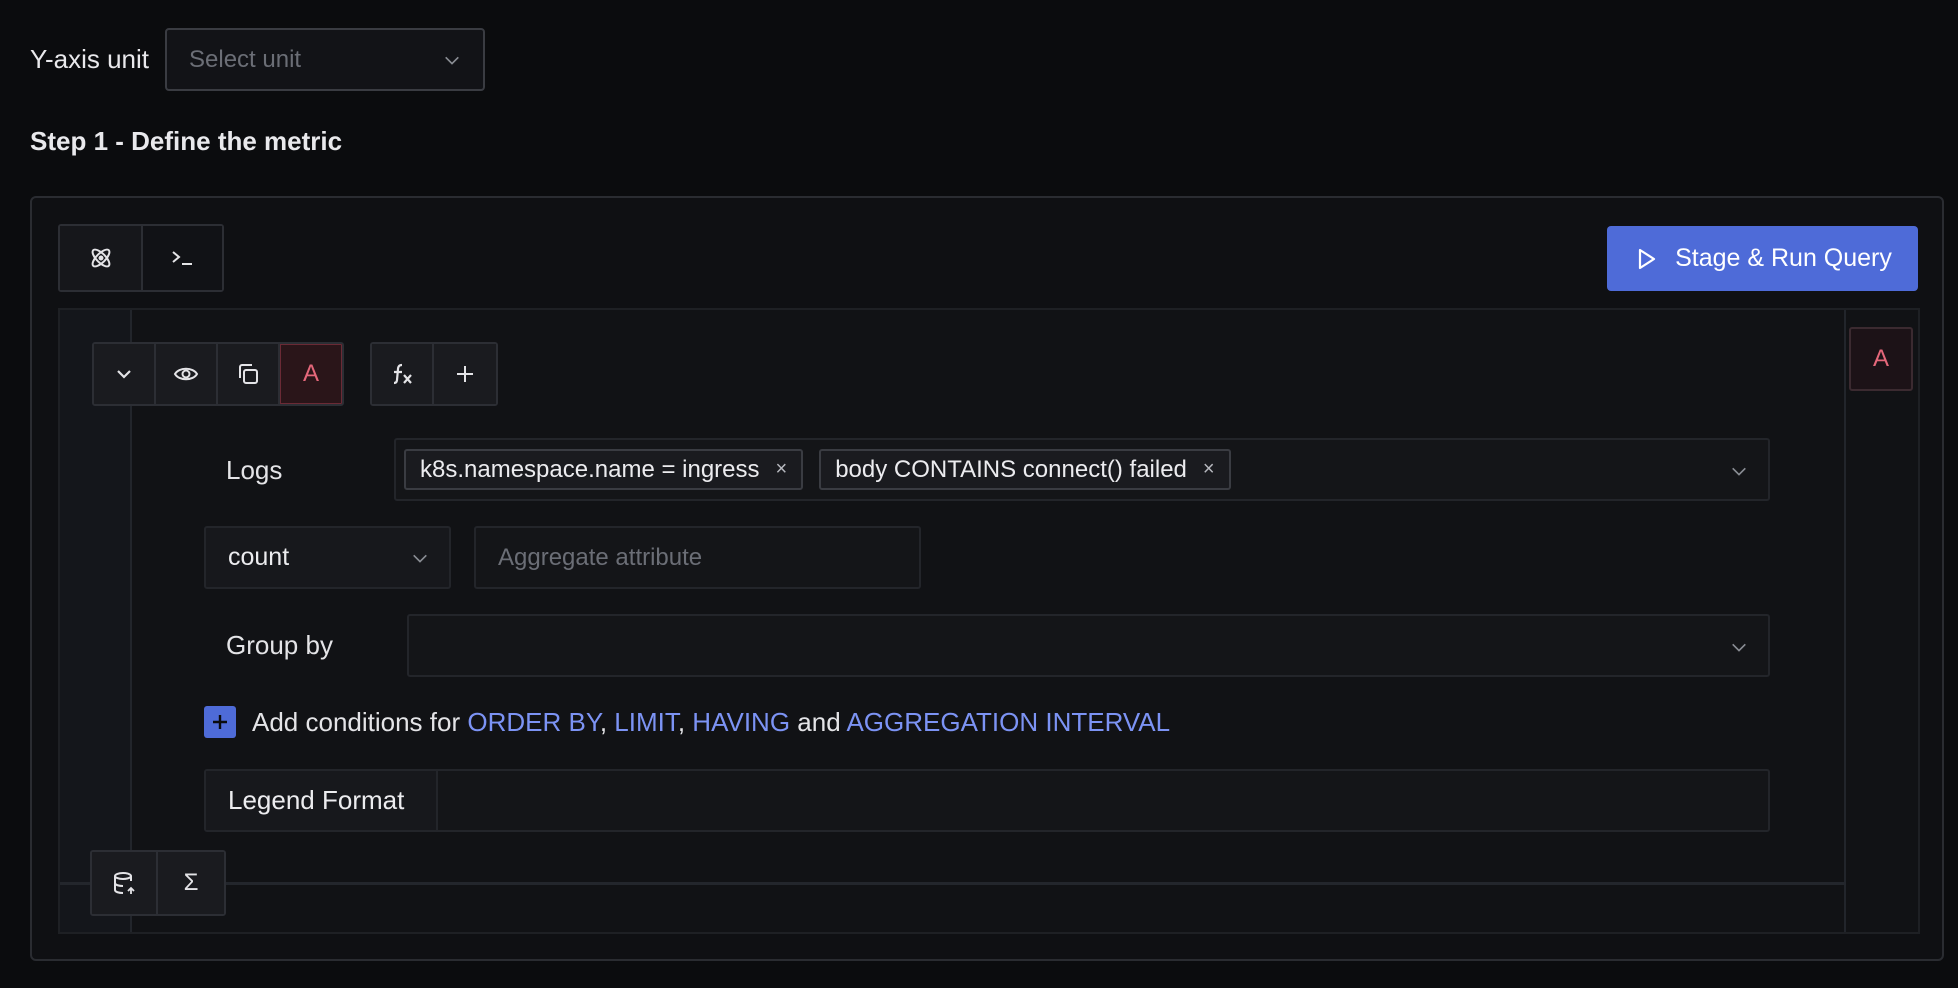 This screenshot has width=1958, height=988. Describe the element at coordinates (1011, 469) in the screenshot. I see `filter-chip-text: body CONTAINS connect() failed` at that location.